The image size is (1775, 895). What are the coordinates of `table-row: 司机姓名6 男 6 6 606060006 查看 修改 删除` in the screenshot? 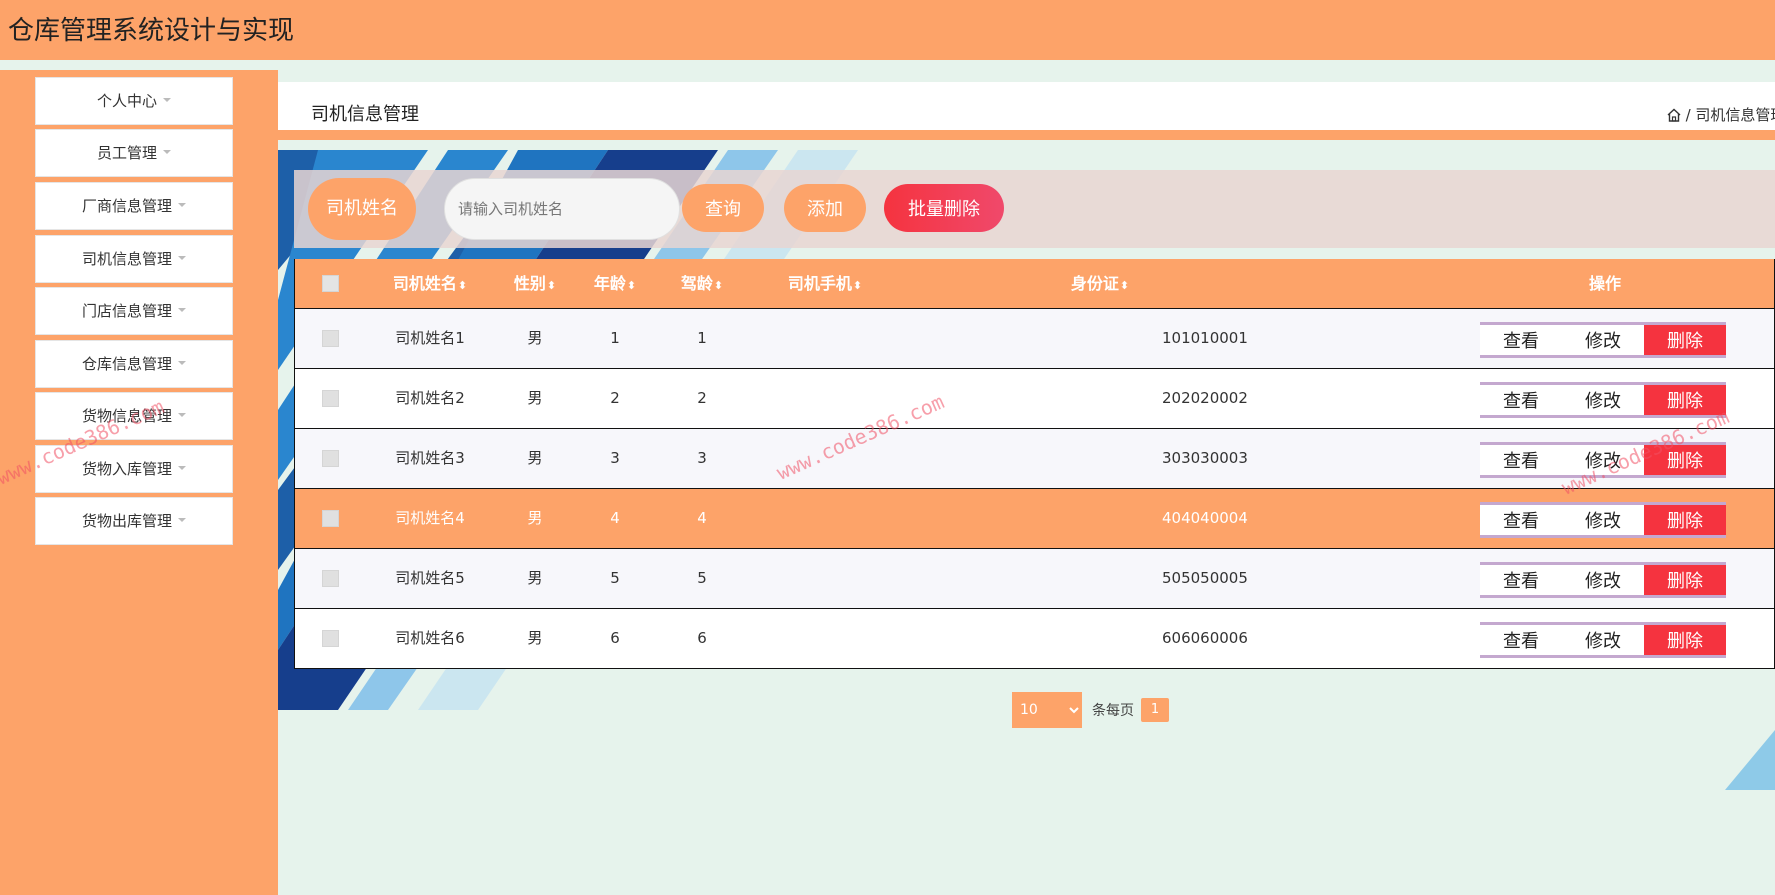 It's located at (1034, 638).